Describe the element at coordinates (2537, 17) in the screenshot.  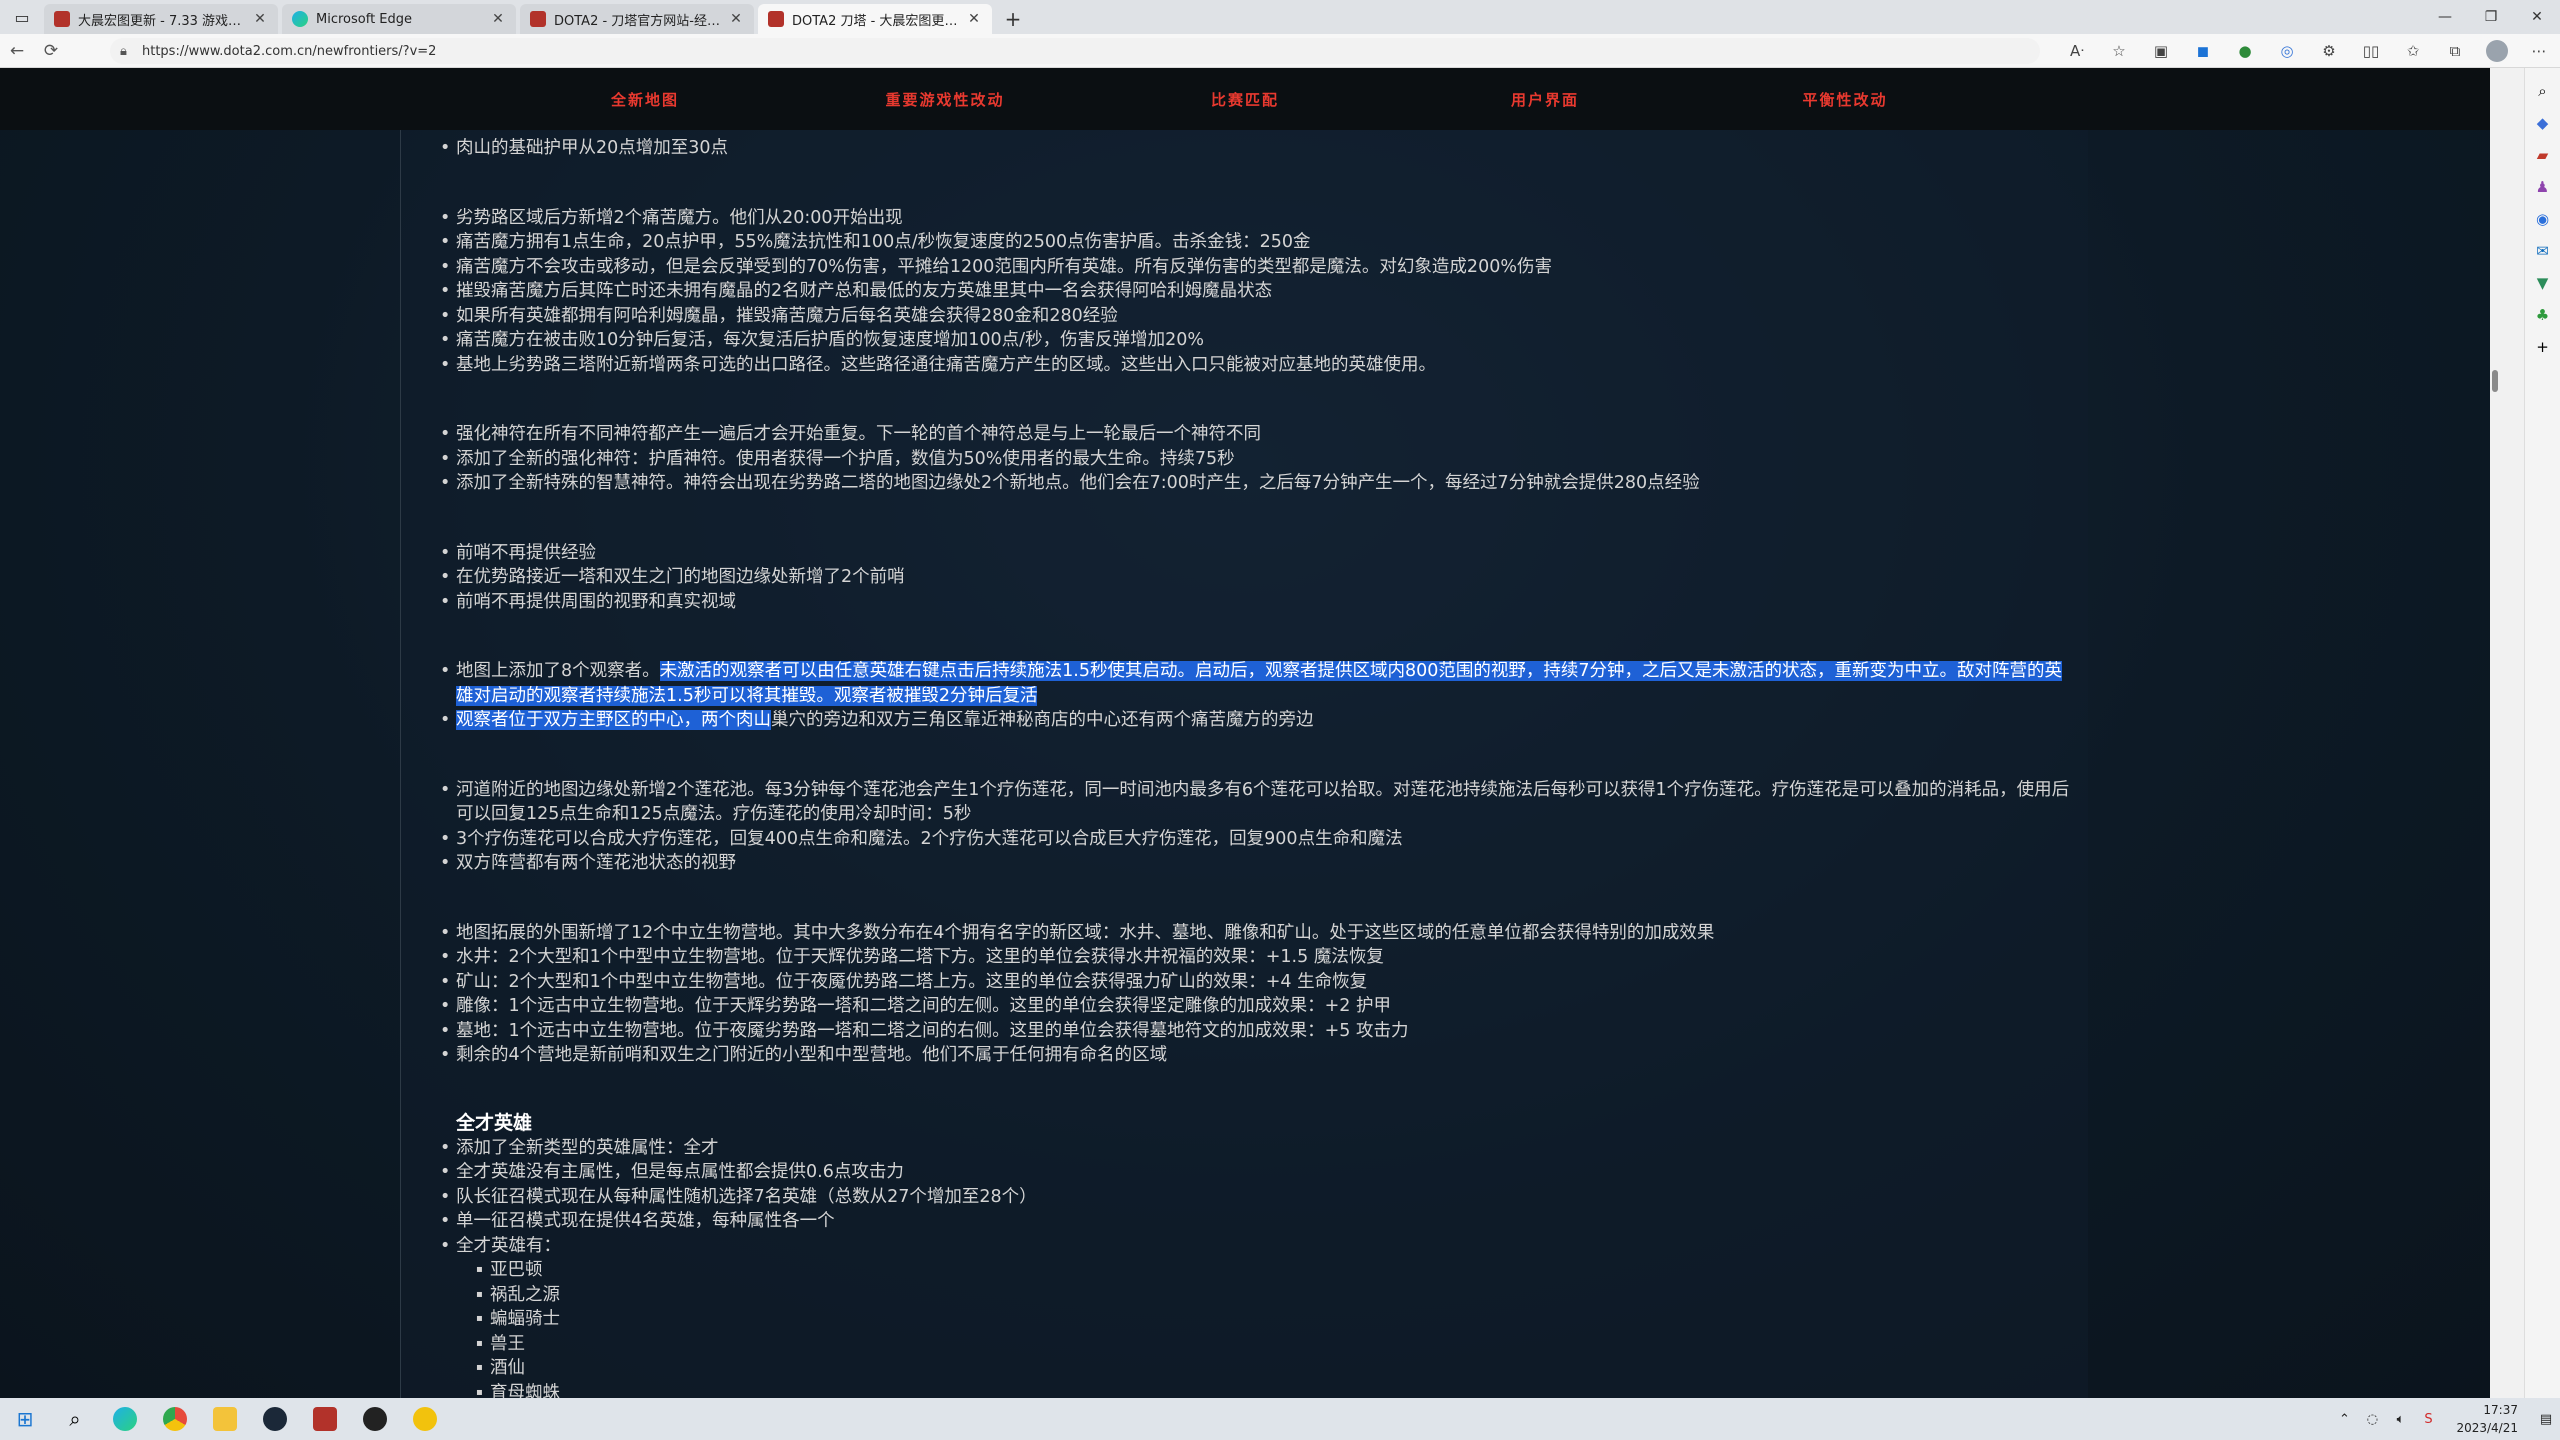
I see `close-window-icon: ✕` at that location.